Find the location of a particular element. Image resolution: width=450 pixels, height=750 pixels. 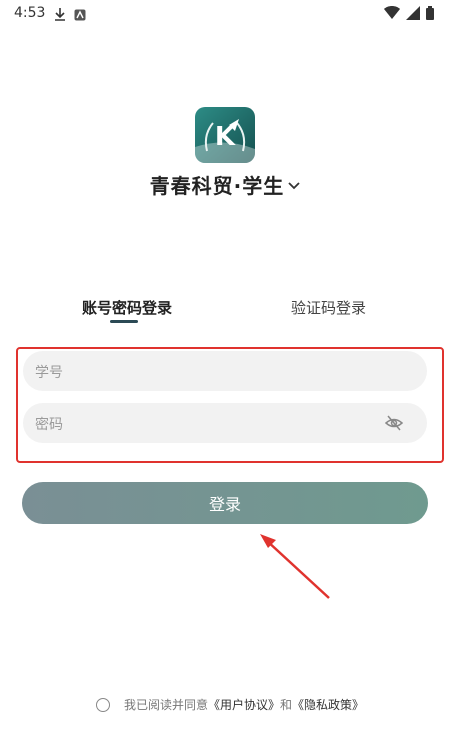

notification-icon is located at coordinates (80, 15).